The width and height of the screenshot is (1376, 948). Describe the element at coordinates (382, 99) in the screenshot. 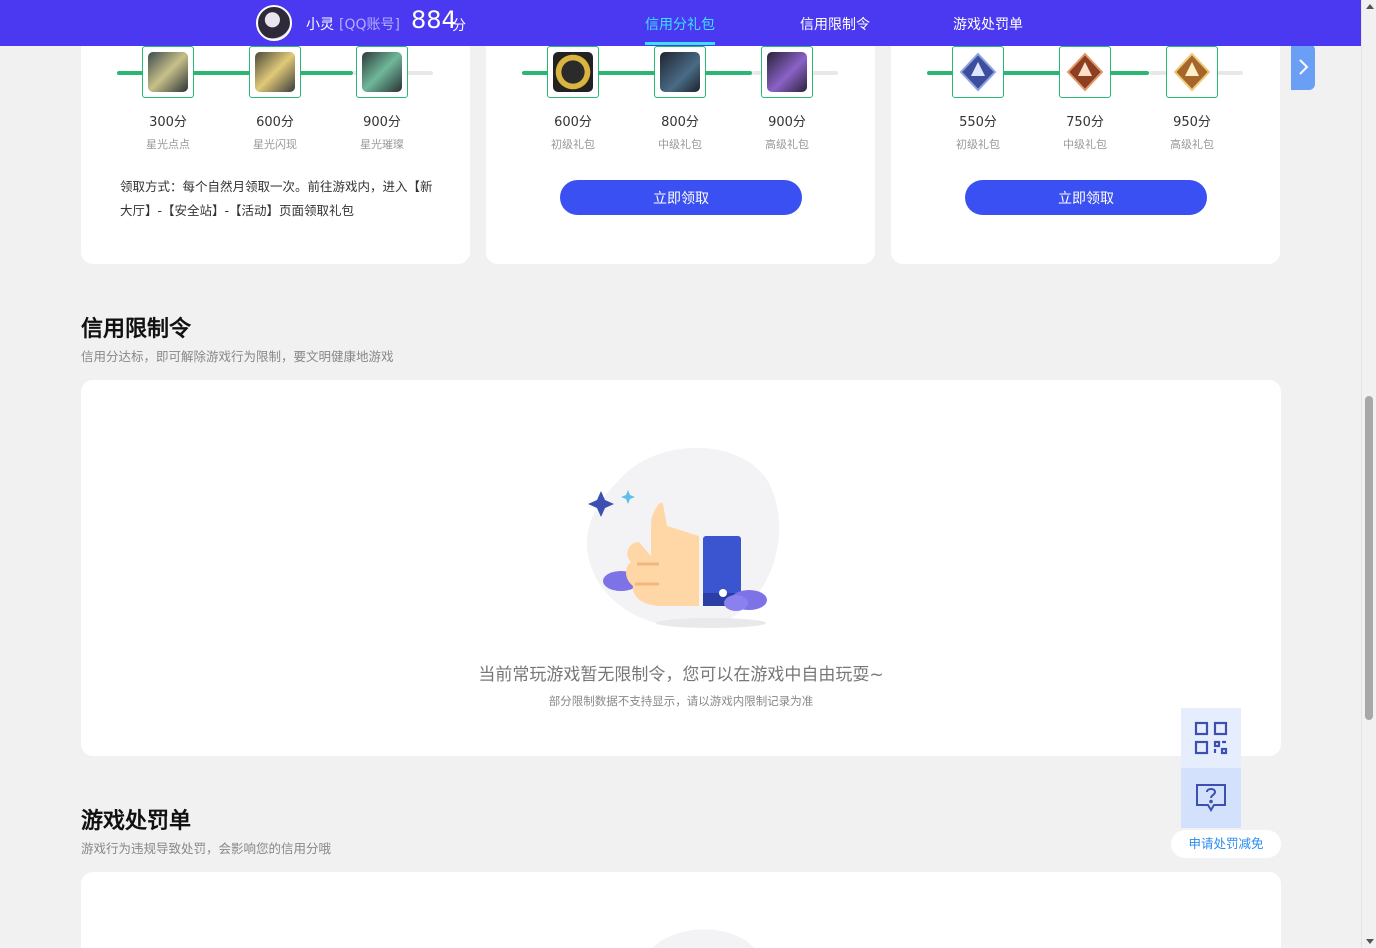

I see `tier-item: 900分 星光璀璨` at that location.